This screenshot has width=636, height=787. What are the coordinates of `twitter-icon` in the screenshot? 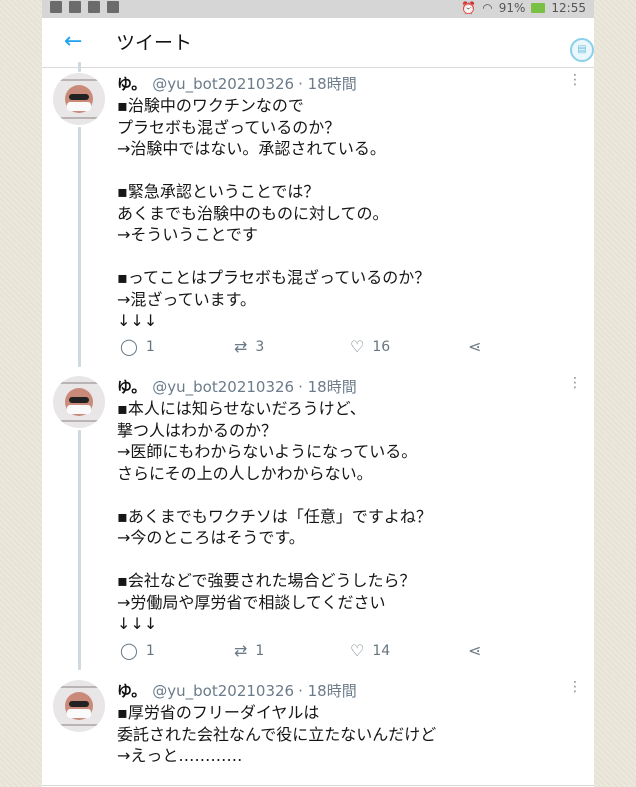 It's located at (75, 7).